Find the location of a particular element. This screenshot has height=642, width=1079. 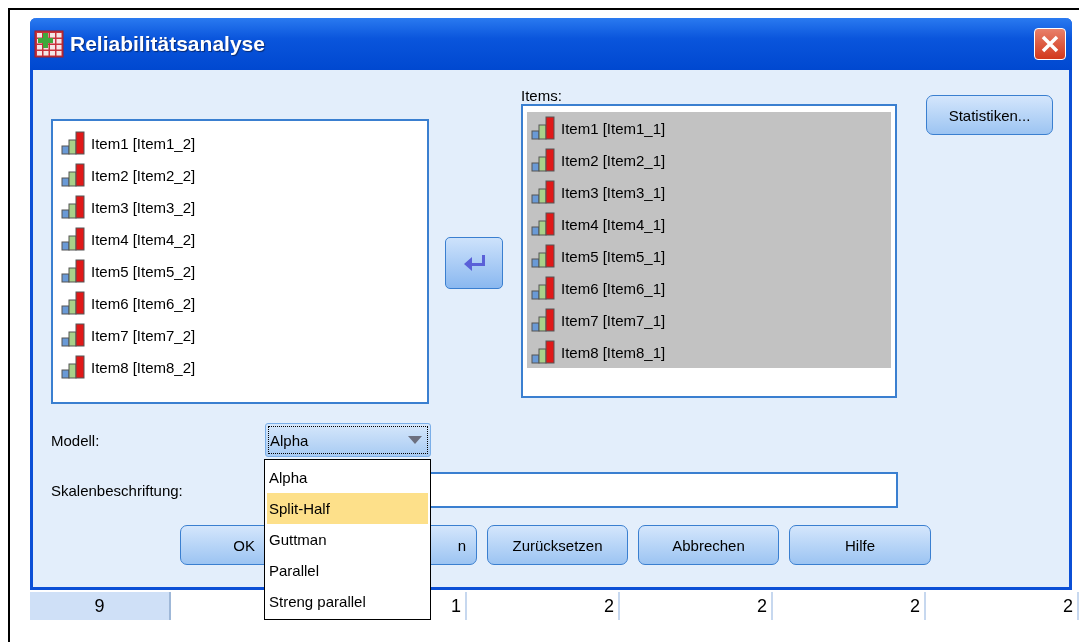

scale-label: Skalenbeschriftung: is located at coordinates (117, 490).